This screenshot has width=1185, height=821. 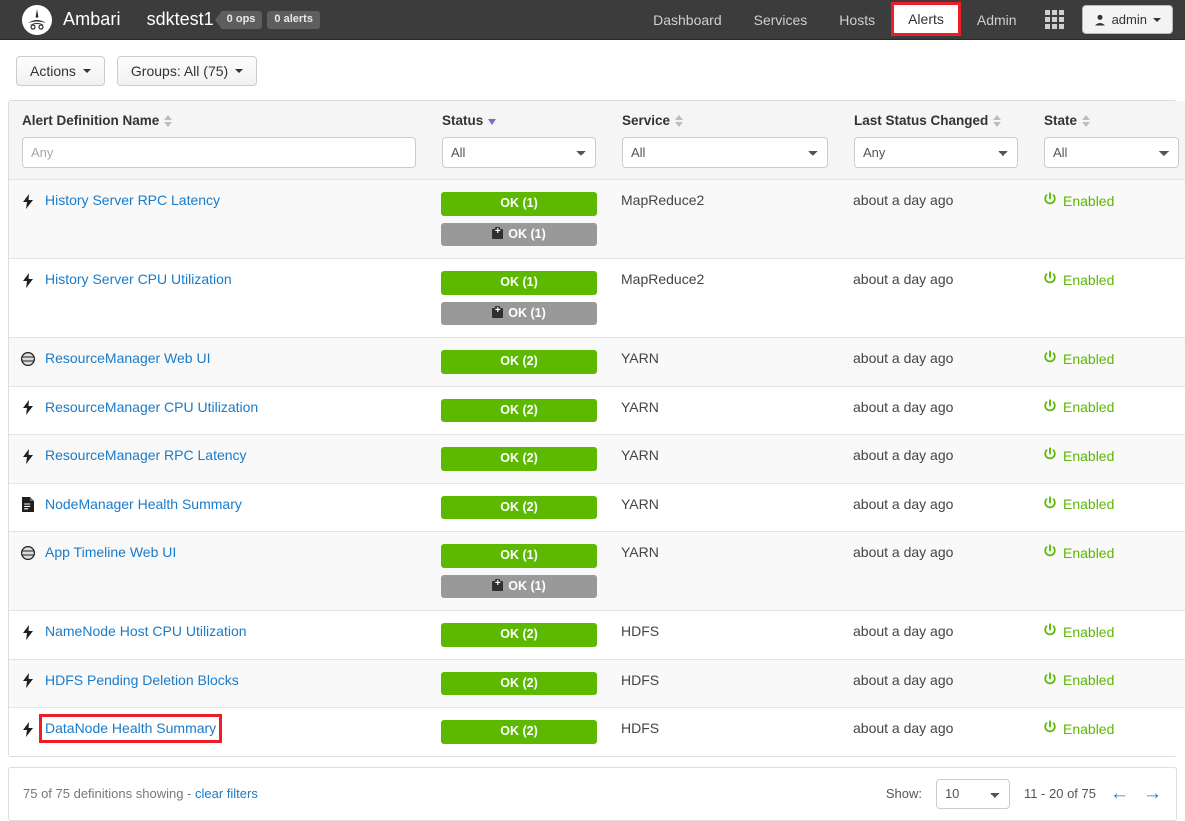 What do you see at coordinates (1152, 793) in the screenshot?
I see `arrow-right-icon: →` at bounding box center [1152, 793].